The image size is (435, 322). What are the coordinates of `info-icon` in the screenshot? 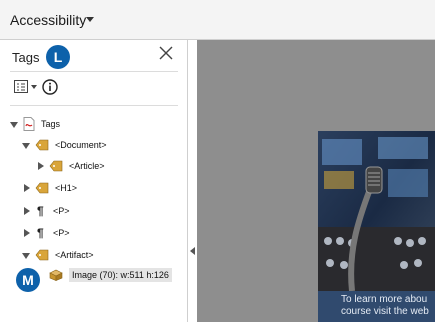 It's located at (50, 87).